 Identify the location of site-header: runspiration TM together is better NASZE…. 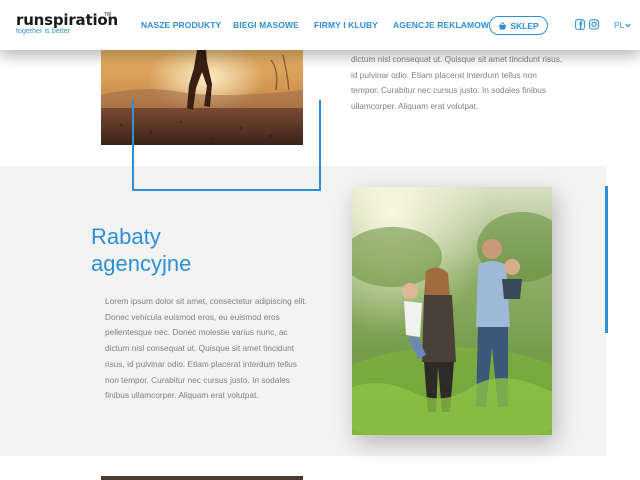
(320, 25).